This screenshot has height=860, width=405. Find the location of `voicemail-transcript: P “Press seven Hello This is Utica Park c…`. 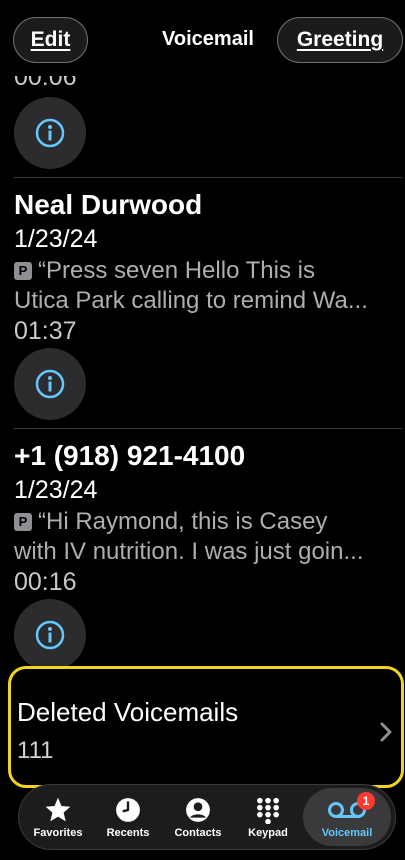

voicemail-transcript: P “Press seven Hello This is Utica Park c… is located at coordinates (207, 286).